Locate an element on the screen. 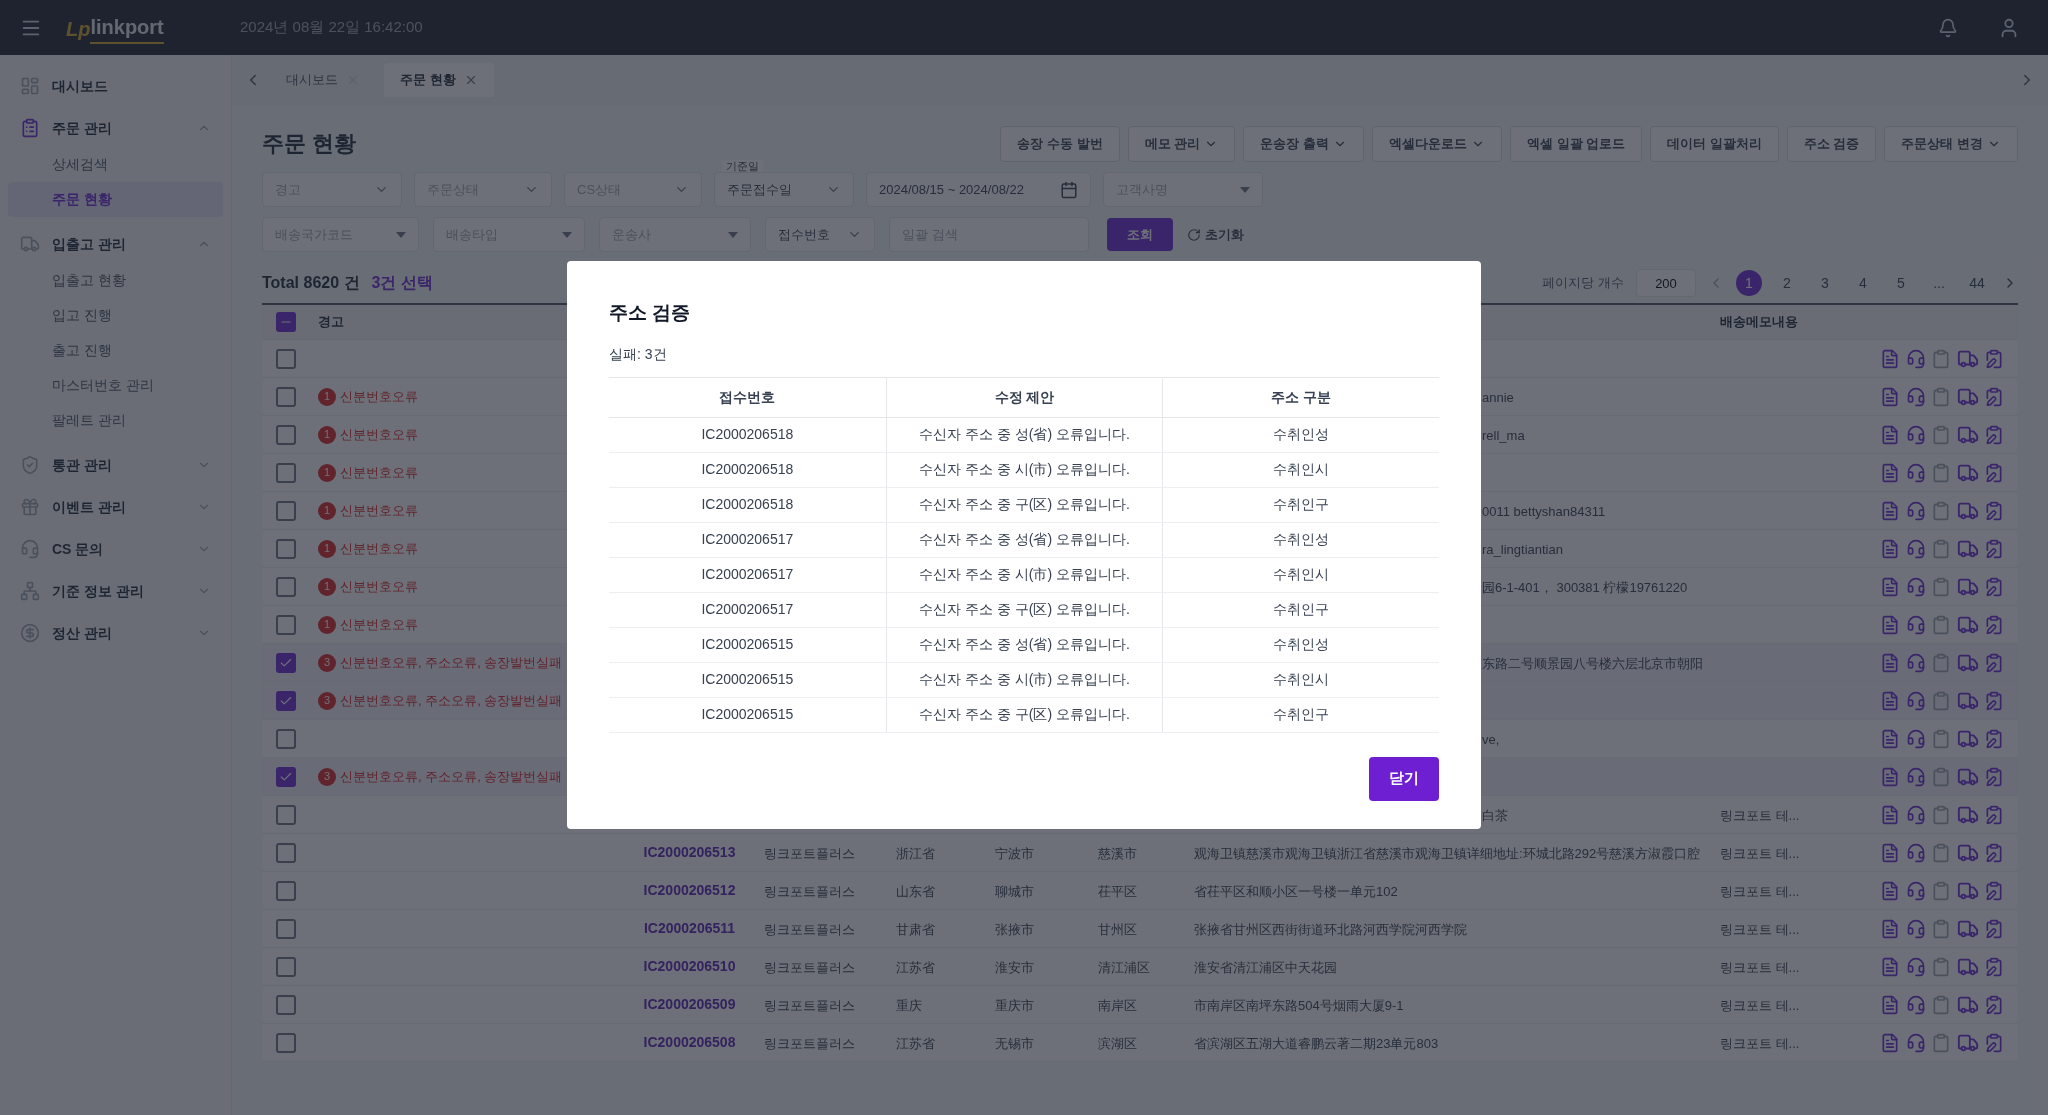 This screenshot has width=2048, height=1115. tab: 주문 현황 is located at coordinates (439, 80).